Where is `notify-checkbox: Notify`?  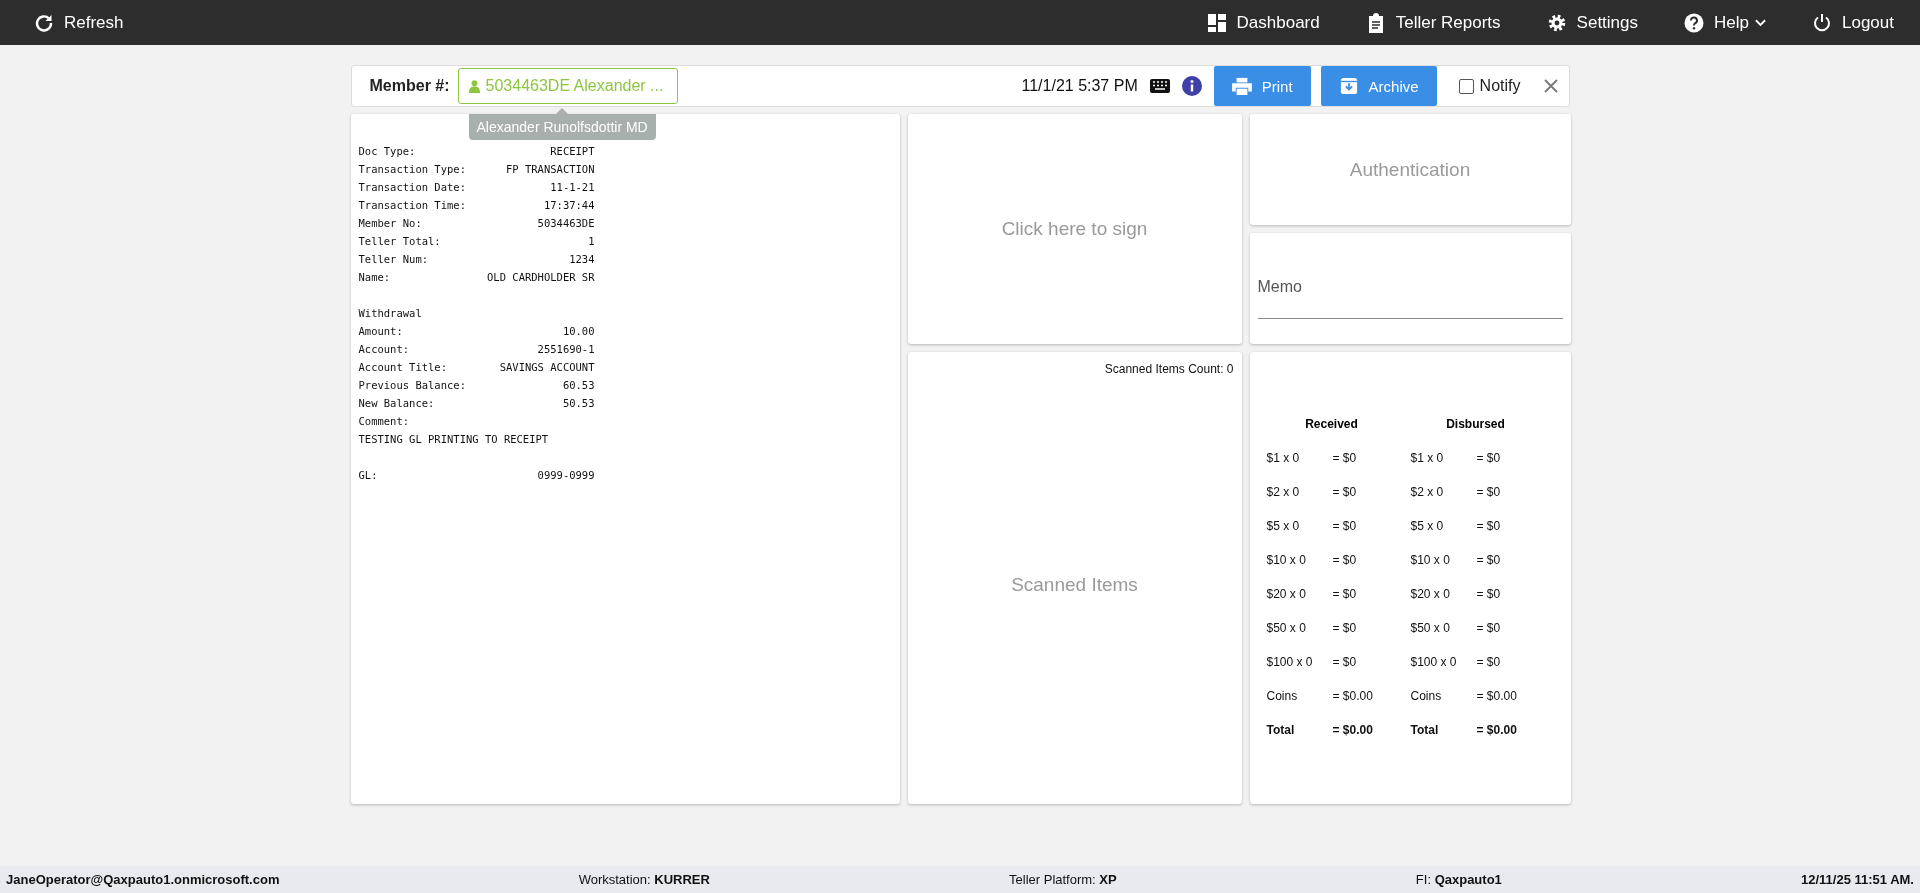
notify-checkbox: Notify is located at coordinates (1489, 86).